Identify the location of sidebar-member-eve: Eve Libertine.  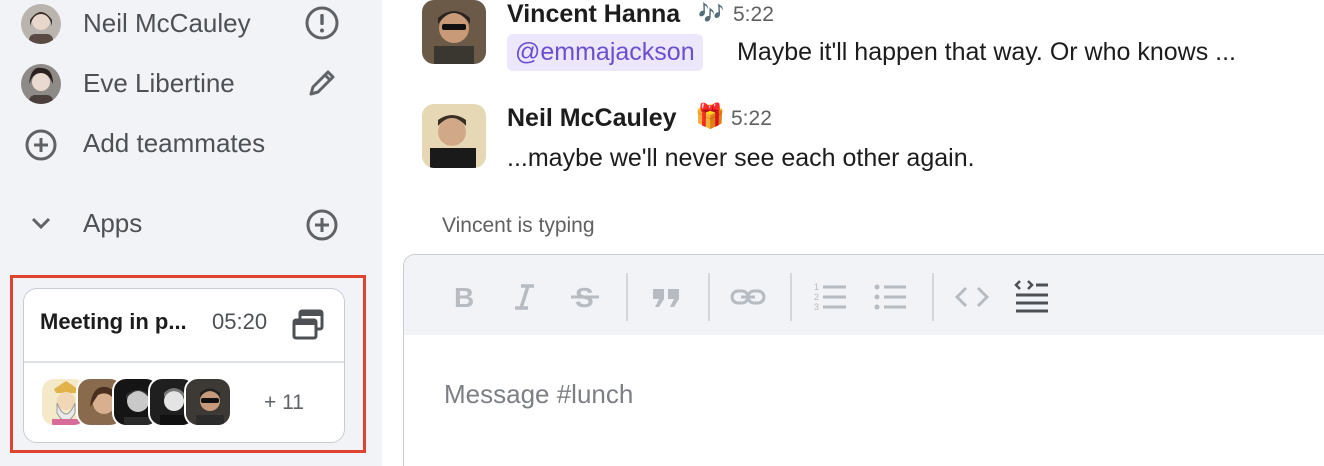
(191, 84).